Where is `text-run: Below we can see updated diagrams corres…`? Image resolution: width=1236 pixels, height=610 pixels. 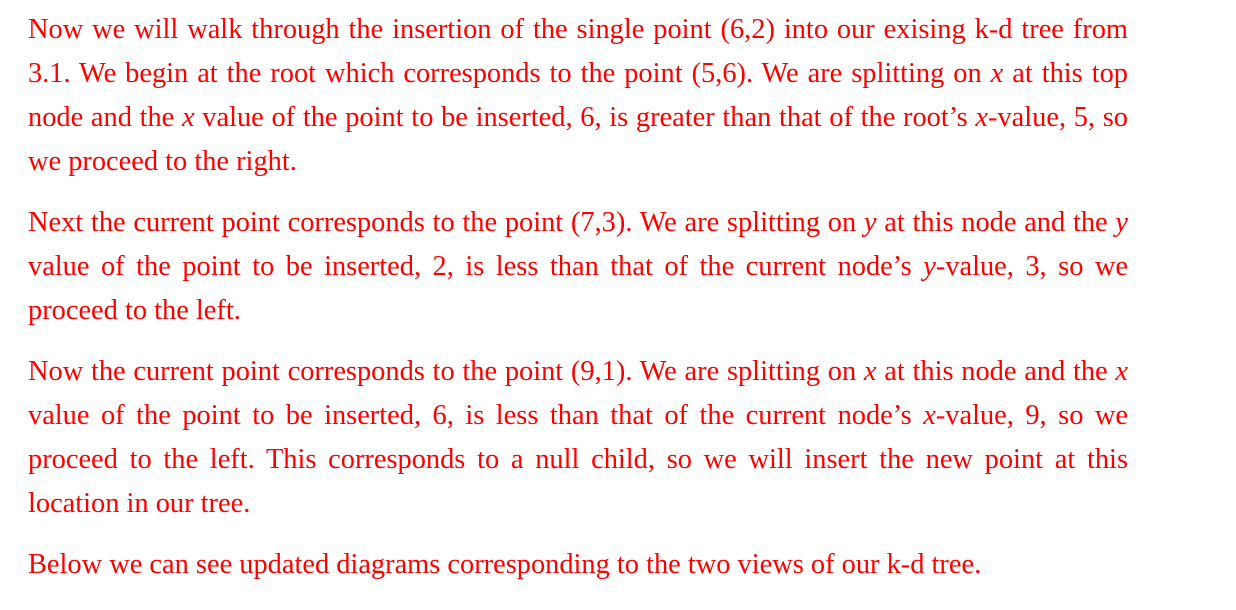 text-run: Below we can see updated diagrams corres… is located at coordinates (505, 564).